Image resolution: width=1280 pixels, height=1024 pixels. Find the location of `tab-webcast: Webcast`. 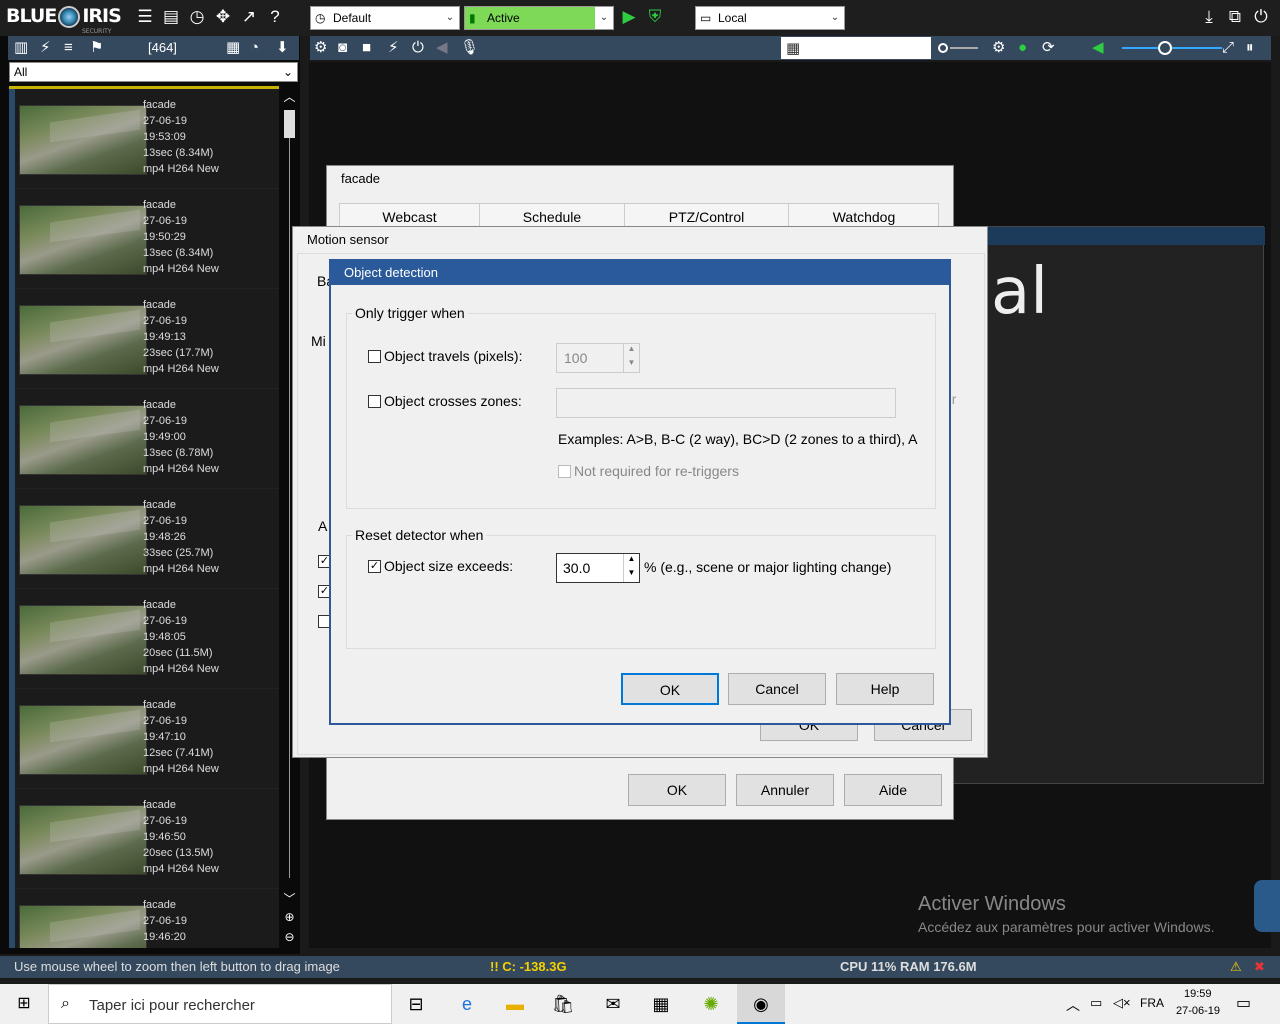

tab-webcast: Webcast is located at coordinates (410, 215).